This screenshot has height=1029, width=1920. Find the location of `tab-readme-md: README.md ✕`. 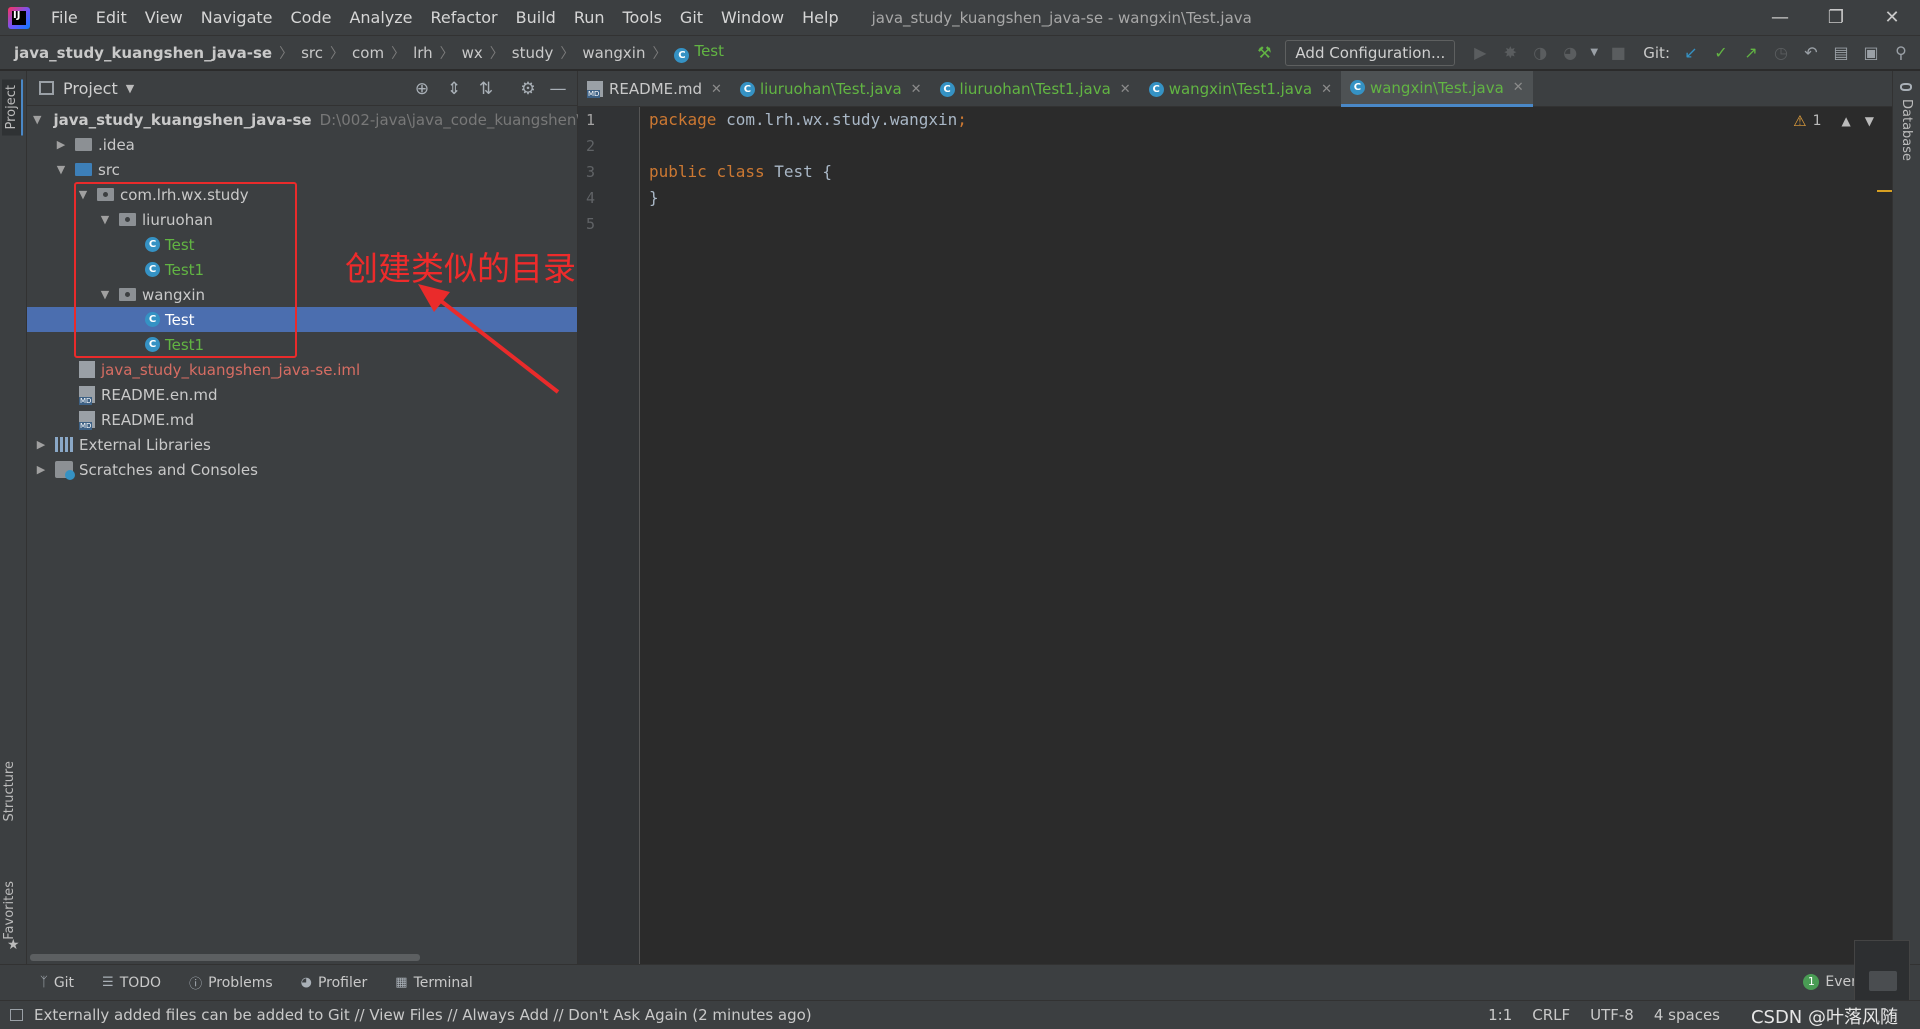

tab-readme-md: README.md ✕ is located at coordinates (654, 89).